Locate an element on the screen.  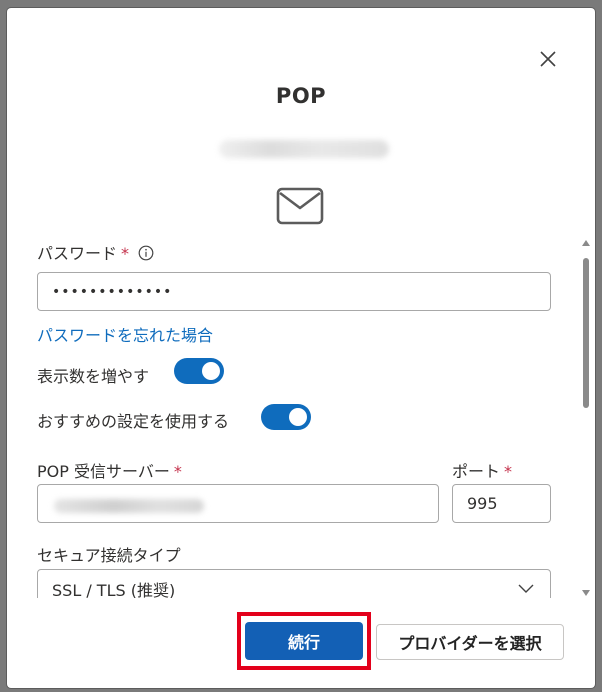
password-label: パスワード * is located at coordinates (95, 252).